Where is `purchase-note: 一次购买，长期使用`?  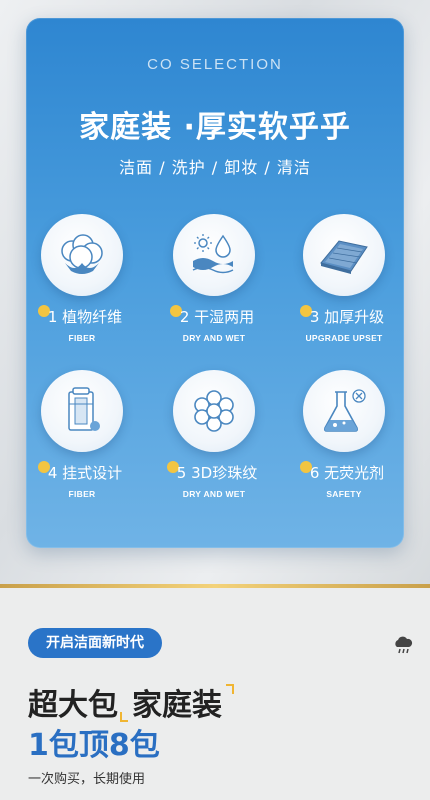
purchase-note: 一次购买，长期使用 is located at coordinates (87, 779).